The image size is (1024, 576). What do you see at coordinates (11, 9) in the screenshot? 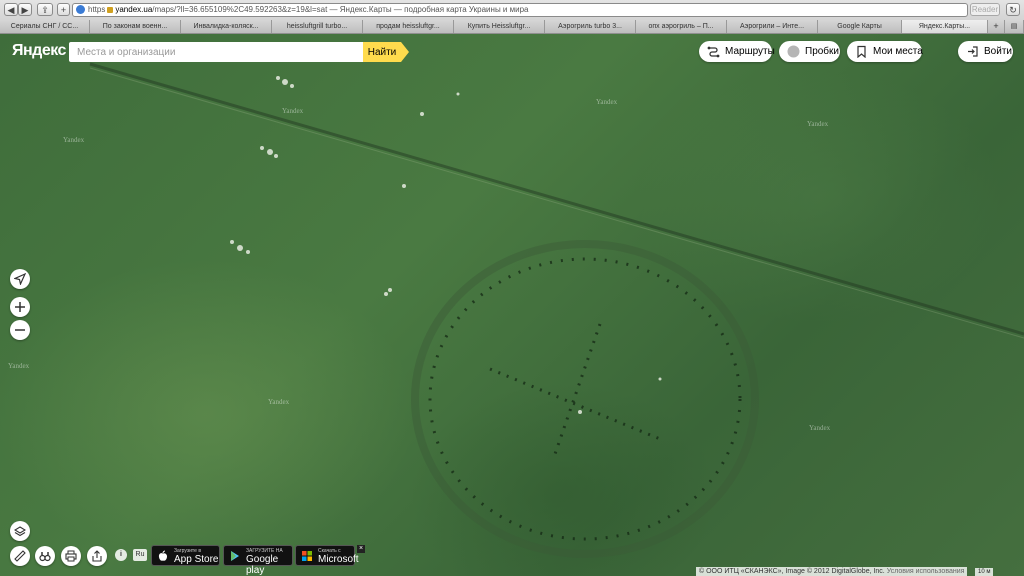
I see `back-icon: ◀` at bounding box center [11, 9].